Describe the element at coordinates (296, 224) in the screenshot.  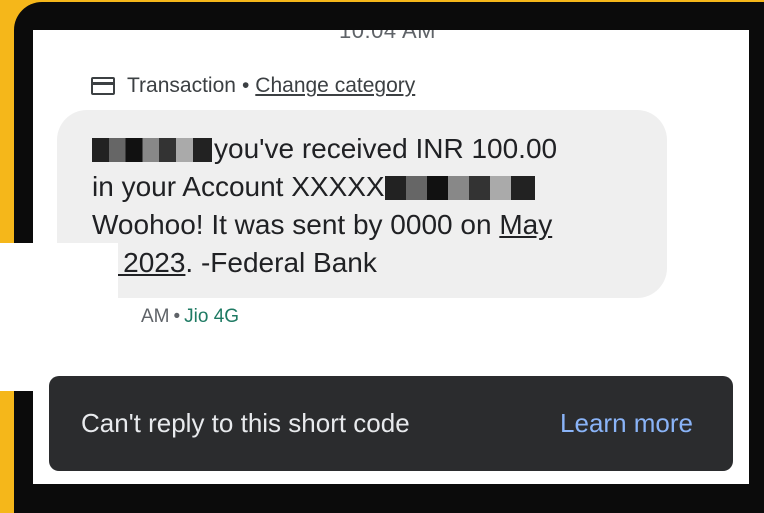
I see `sender-text: Woohoo! It was sent by 0000 on` at that location.